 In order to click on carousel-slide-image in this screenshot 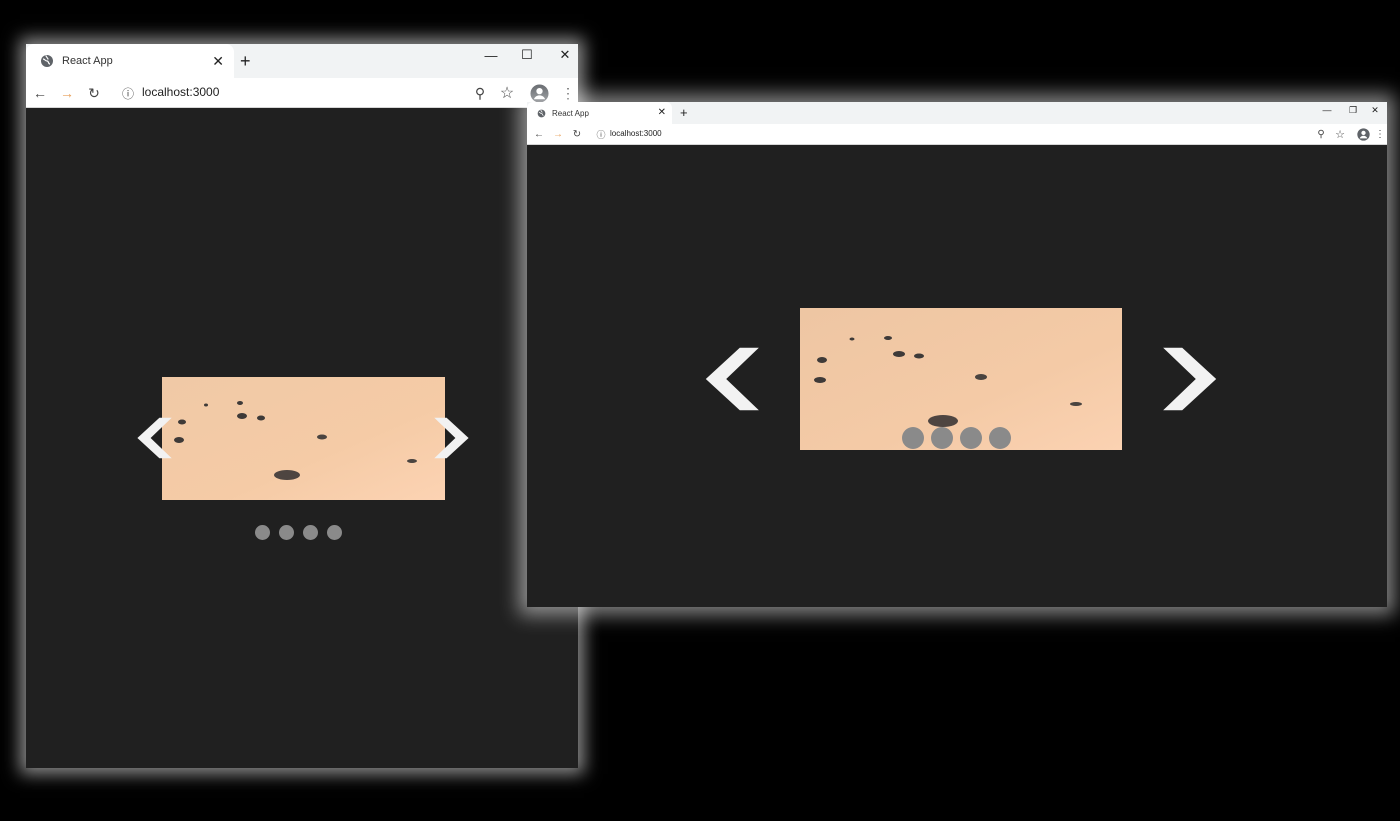, I will do `click(303, 438)`.